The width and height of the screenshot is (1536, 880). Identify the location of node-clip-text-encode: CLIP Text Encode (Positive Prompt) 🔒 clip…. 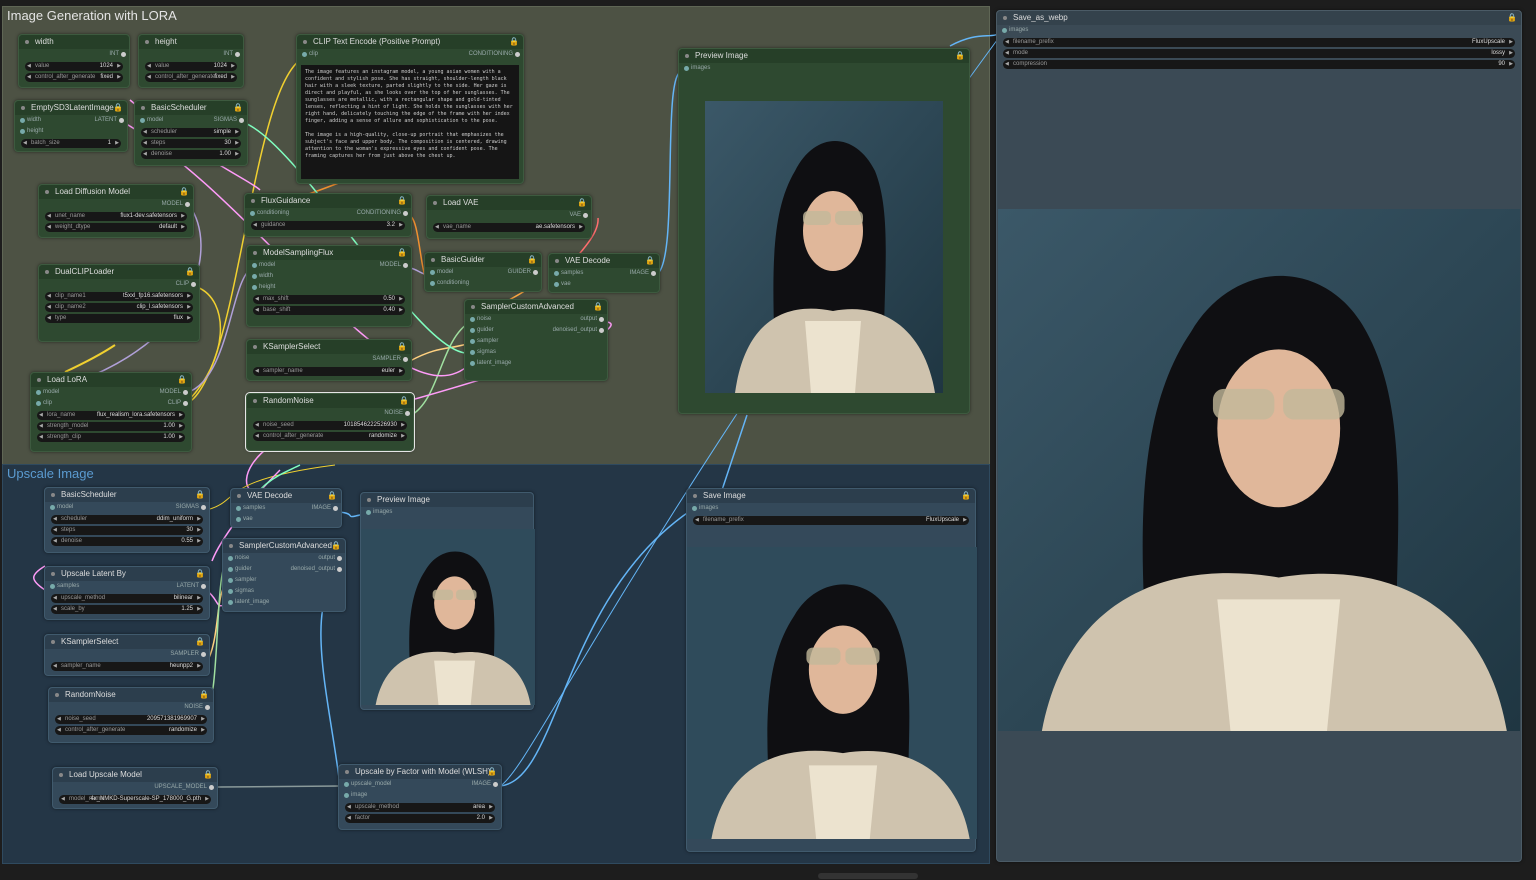
(410, 109).